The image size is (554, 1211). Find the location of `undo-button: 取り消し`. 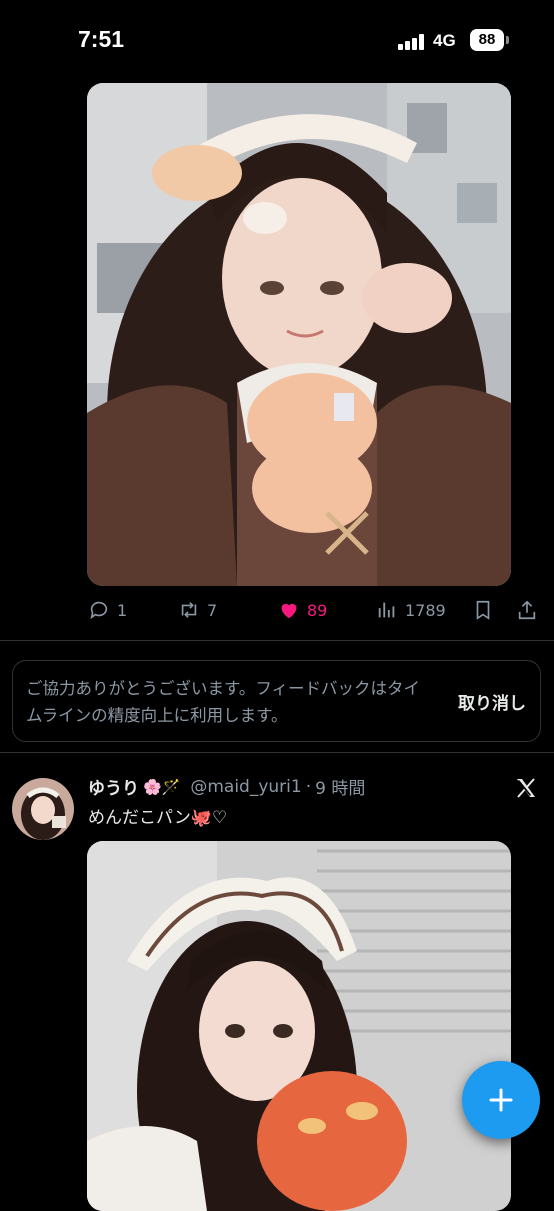

undo-button: 取り消し is located at coordinates (492, 701).